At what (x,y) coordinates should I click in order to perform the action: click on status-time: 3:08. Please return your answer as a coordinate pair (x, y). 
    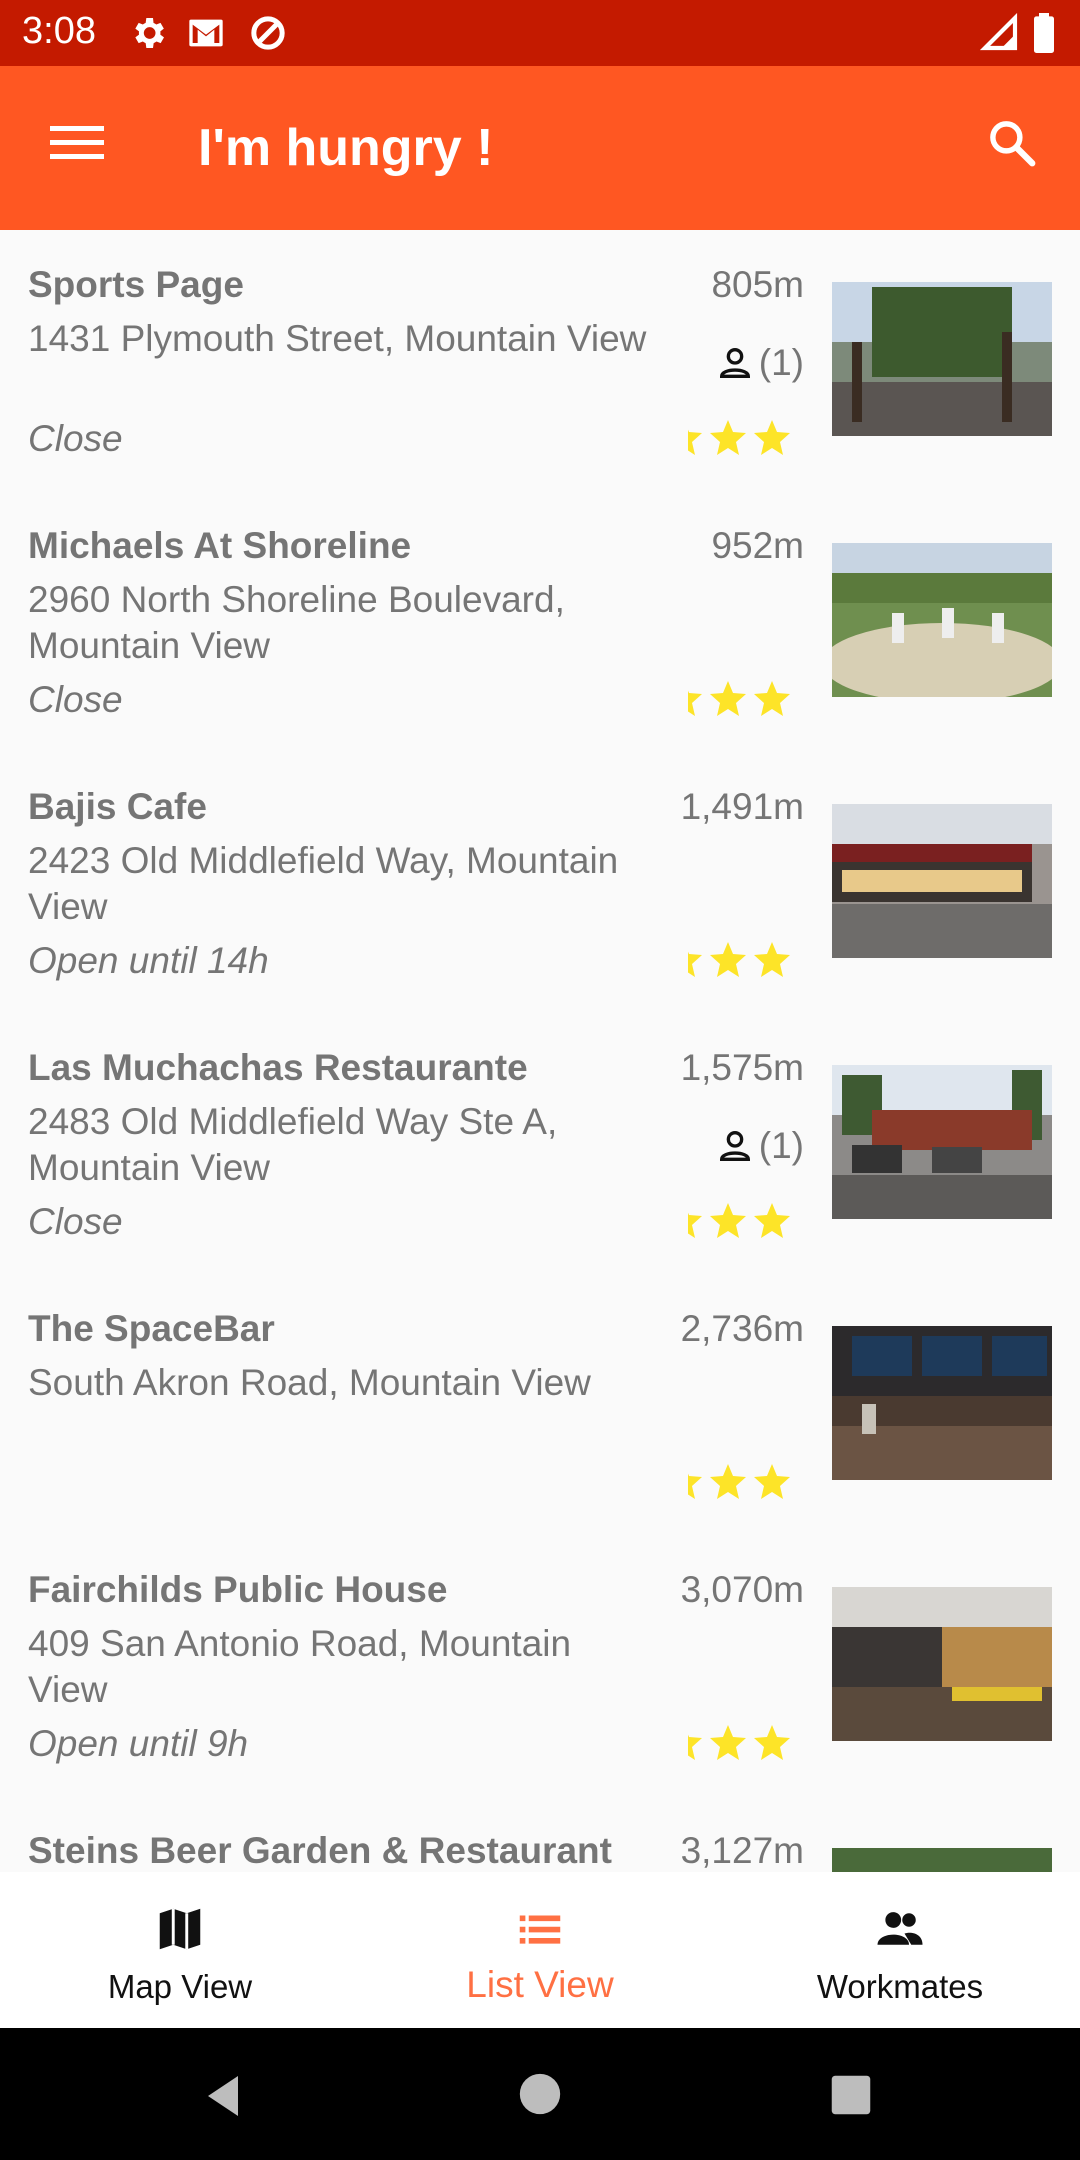
    Looking at the image, I should click on (59, 31).